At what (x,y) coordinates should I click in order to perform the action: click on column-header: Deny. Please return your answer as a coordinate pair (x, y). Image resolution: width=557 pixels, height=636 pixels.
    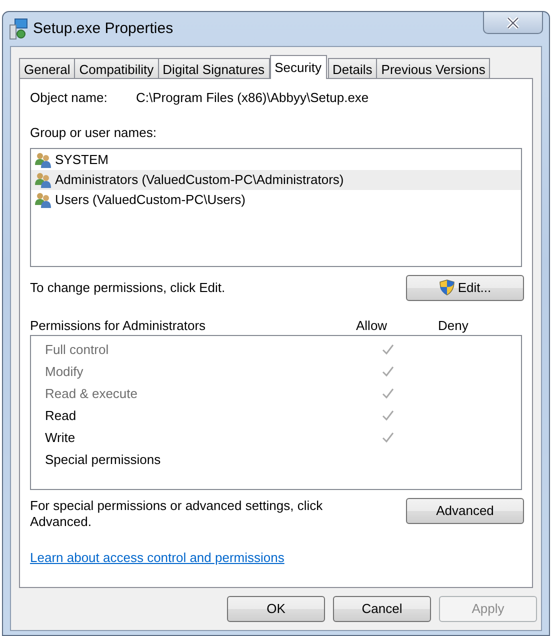
    Looking at the image, I should click on (453, 325).